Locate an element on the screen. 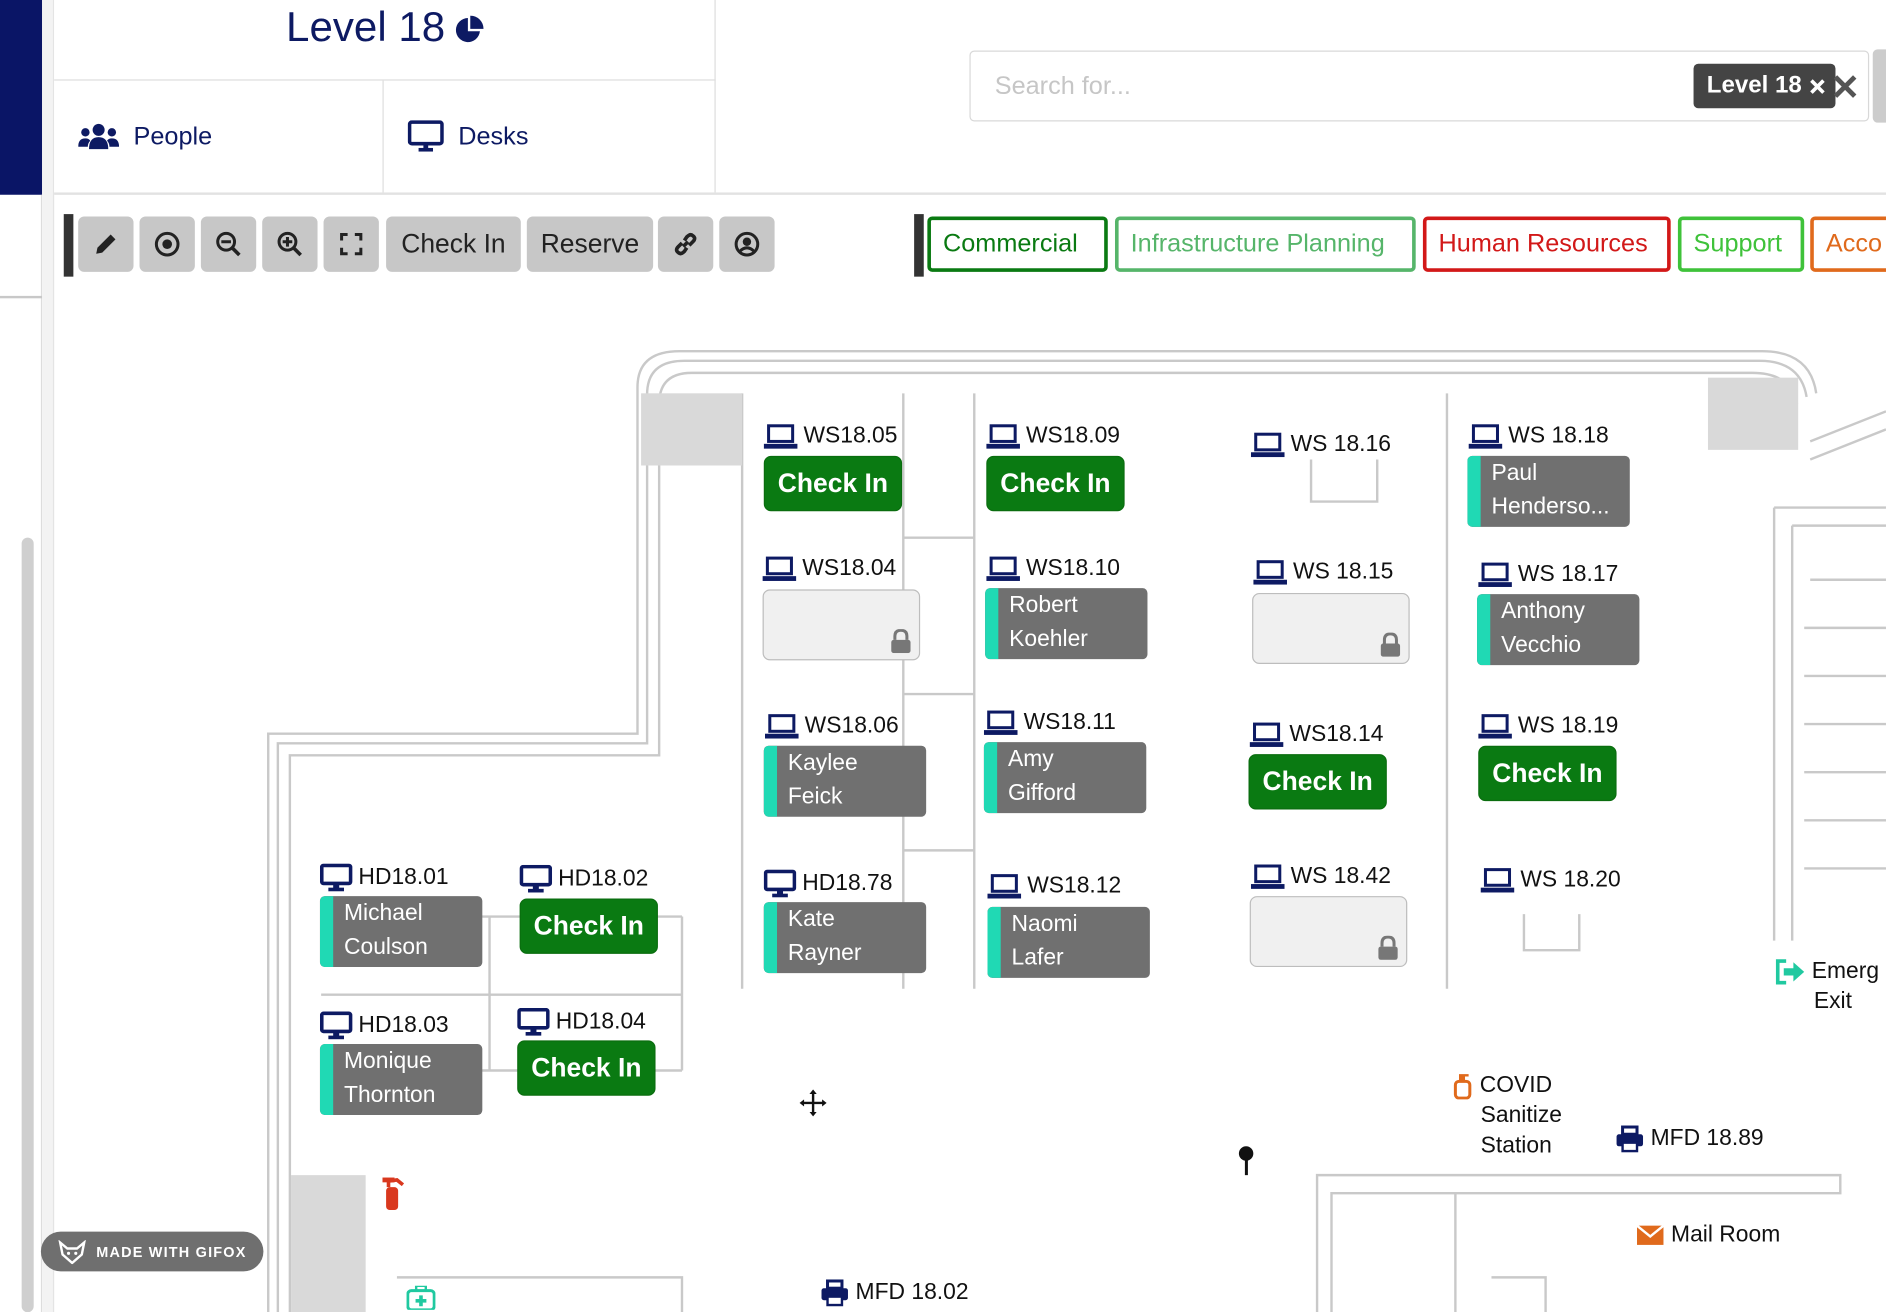 Image resolution: width=1886 pixels, height=1312 pixels. mail-room: Mail Room is located at coordinates (1708, 1235).